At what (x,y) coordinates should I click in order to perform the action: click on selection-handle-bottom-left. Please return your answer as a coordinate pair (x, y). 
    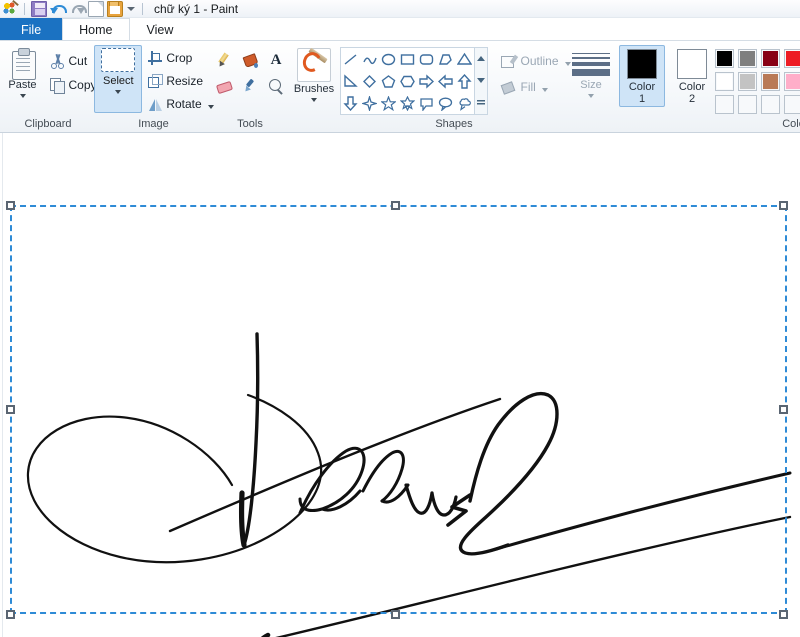
    Looking at the image, I should click on (10, 614).